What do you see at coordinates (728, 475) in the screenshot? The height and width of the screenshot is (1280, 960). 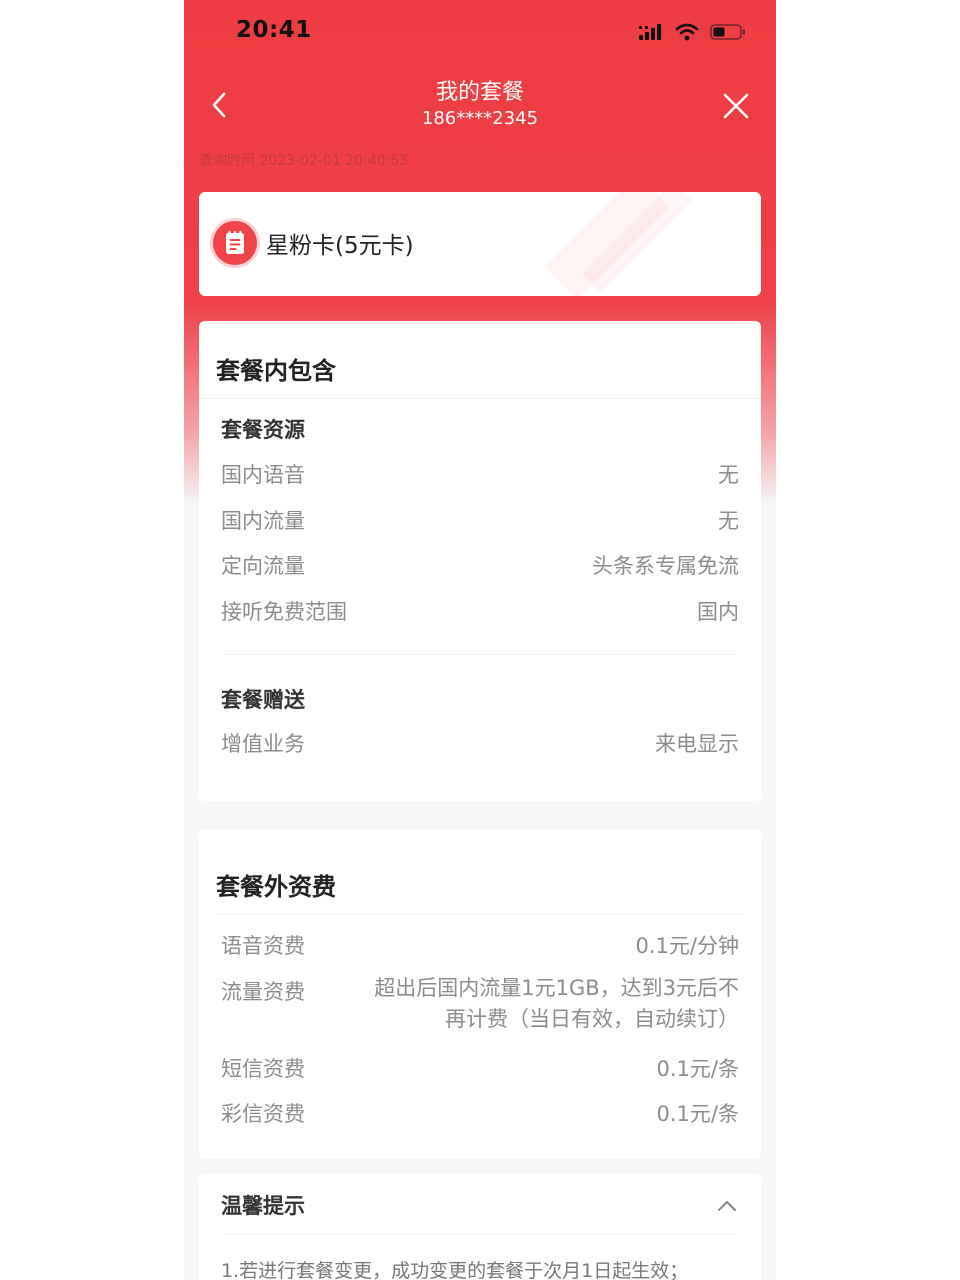 I see `row-value-domestic-voice: 无` at bounding box center [728, 475].